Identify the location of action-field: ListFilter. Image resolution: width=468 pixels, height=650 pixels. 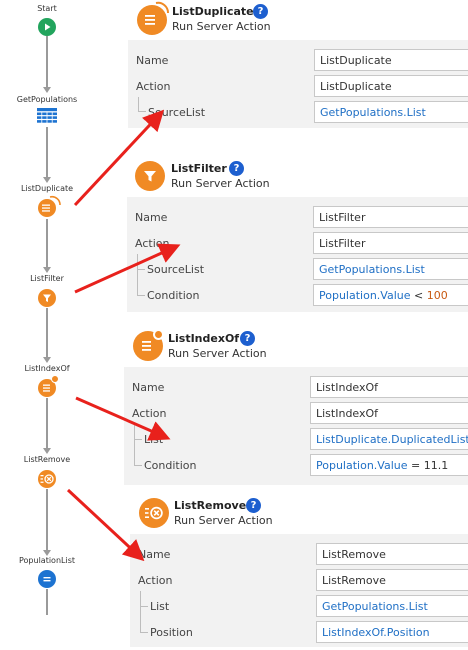
(390, 243).